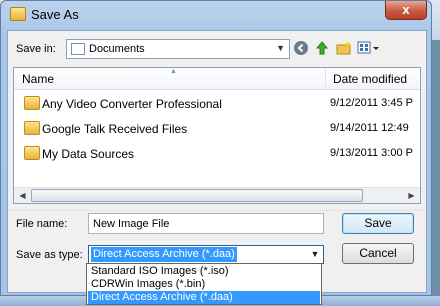 The image size is (440, 306). Describe the element at coordinates (371, 103) in the screenshot. I see `list-item-date: 9/12/2011 3:45 P` at that location.